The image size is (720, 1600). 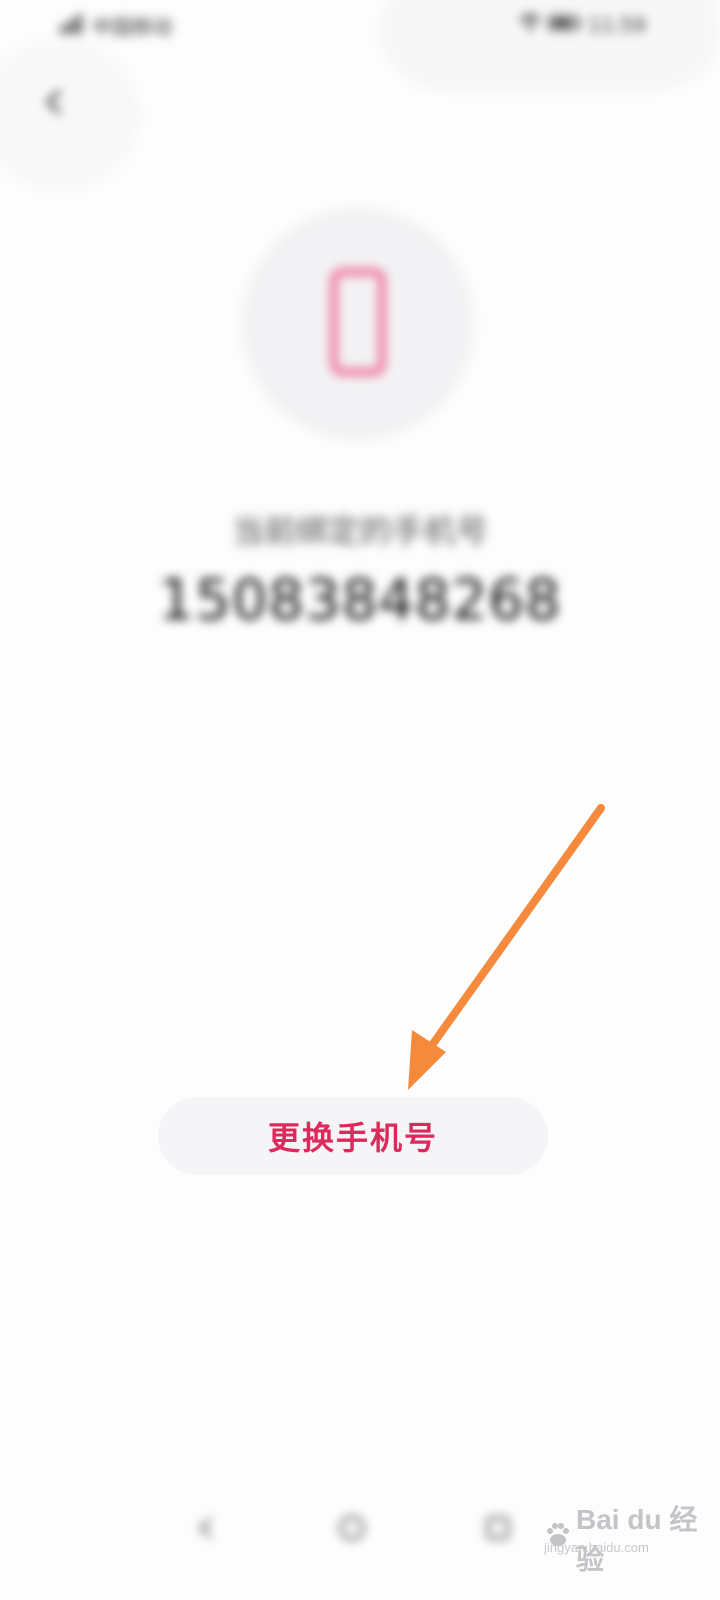 I want to click on wifi-icon, so click(x=530, y=25).